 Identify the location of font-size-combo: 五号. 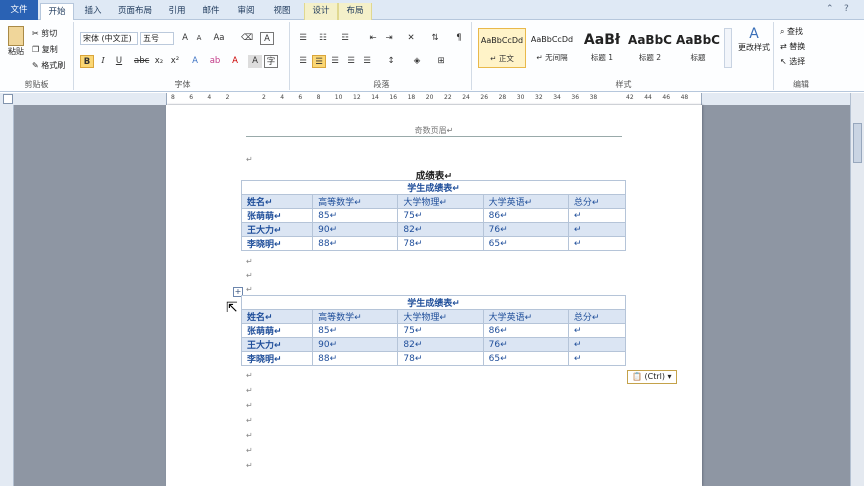
(157, 38).